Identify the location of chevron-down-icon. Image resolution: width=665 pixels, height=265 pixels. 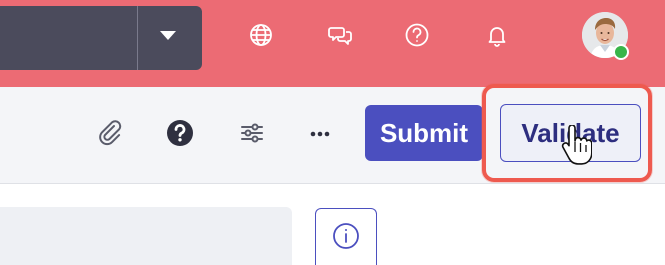
(168, 35).